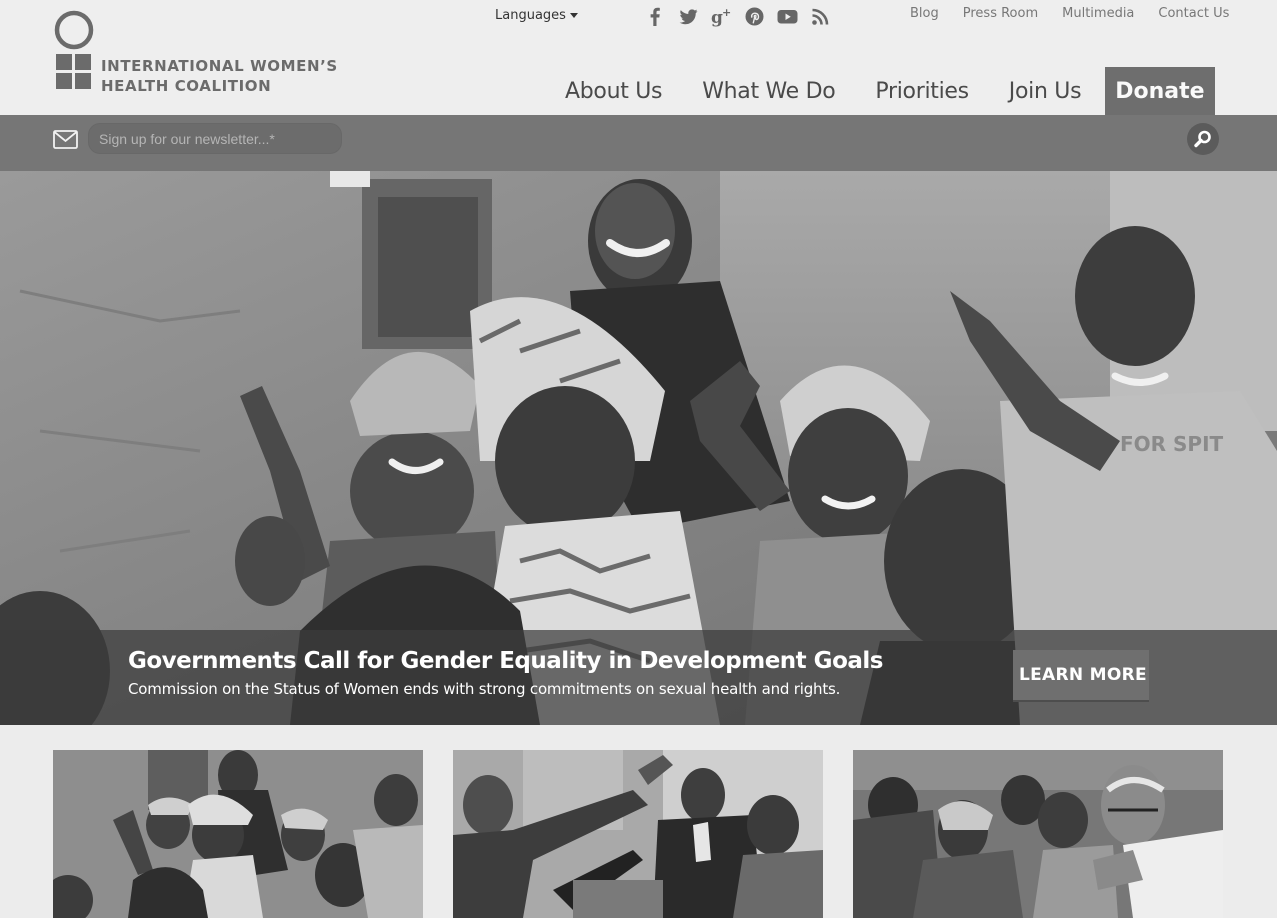 This screenshot has width=1277, height=918. I want to click on feature-card-2-photo, so click(638, 834).